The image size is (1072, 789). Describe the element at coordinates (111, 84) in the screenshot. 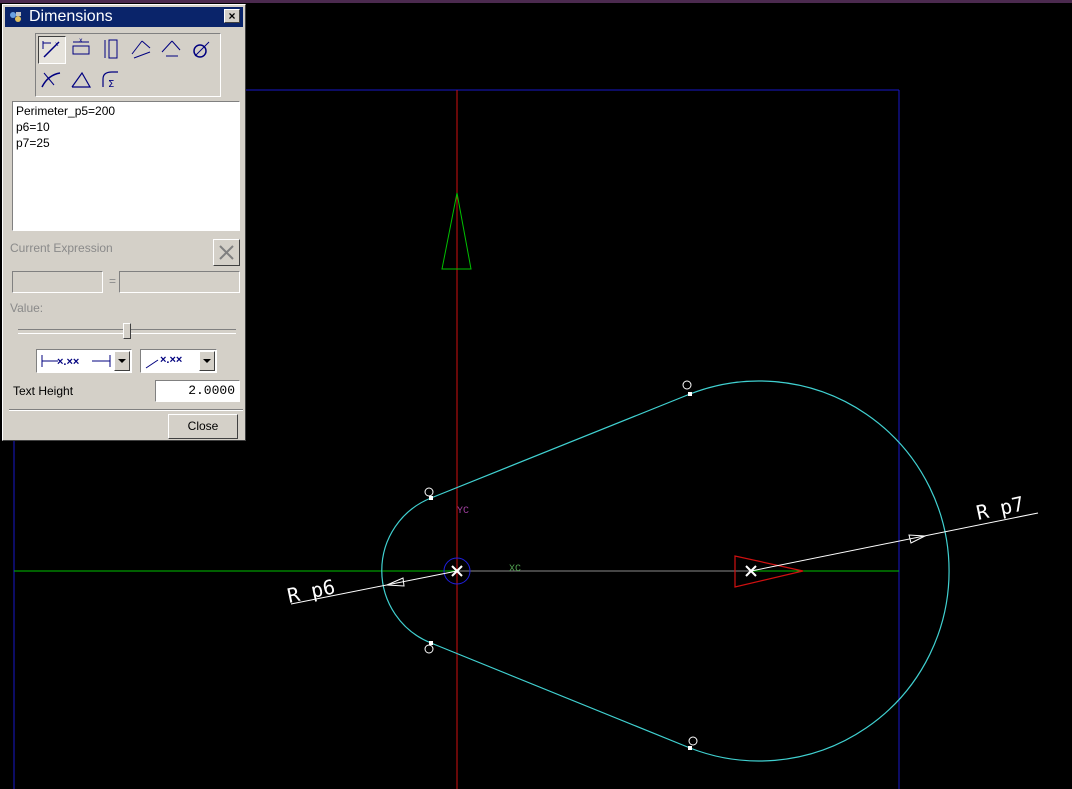

I see `svg-text: Σ` at that location.